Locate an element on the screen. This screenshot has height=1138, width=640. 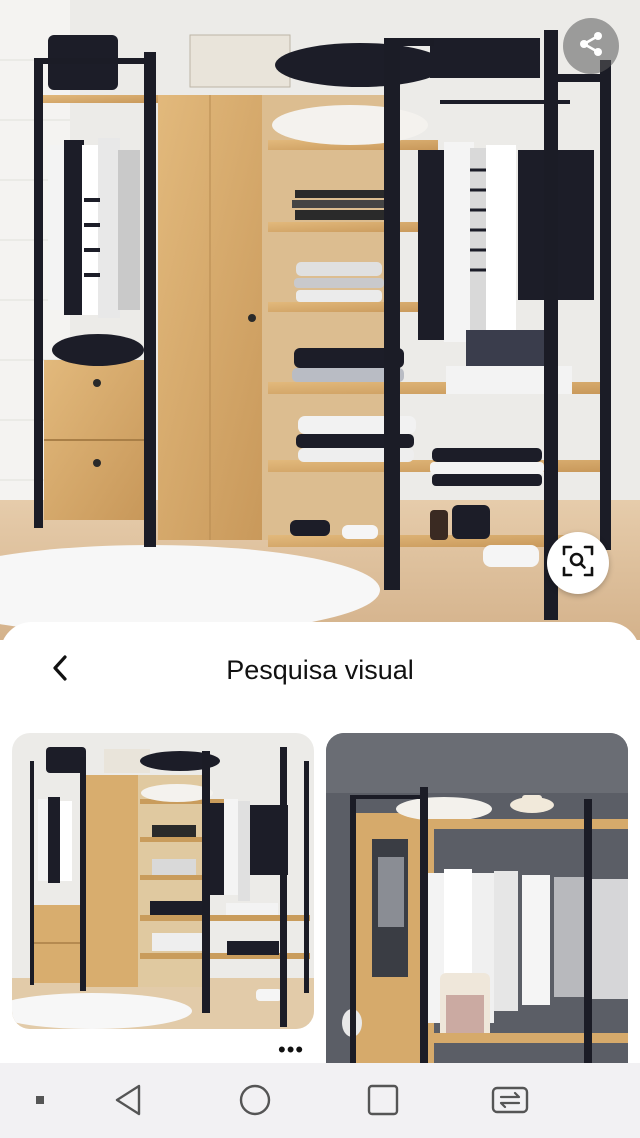
share-icon is located at coordinates (591, 46).